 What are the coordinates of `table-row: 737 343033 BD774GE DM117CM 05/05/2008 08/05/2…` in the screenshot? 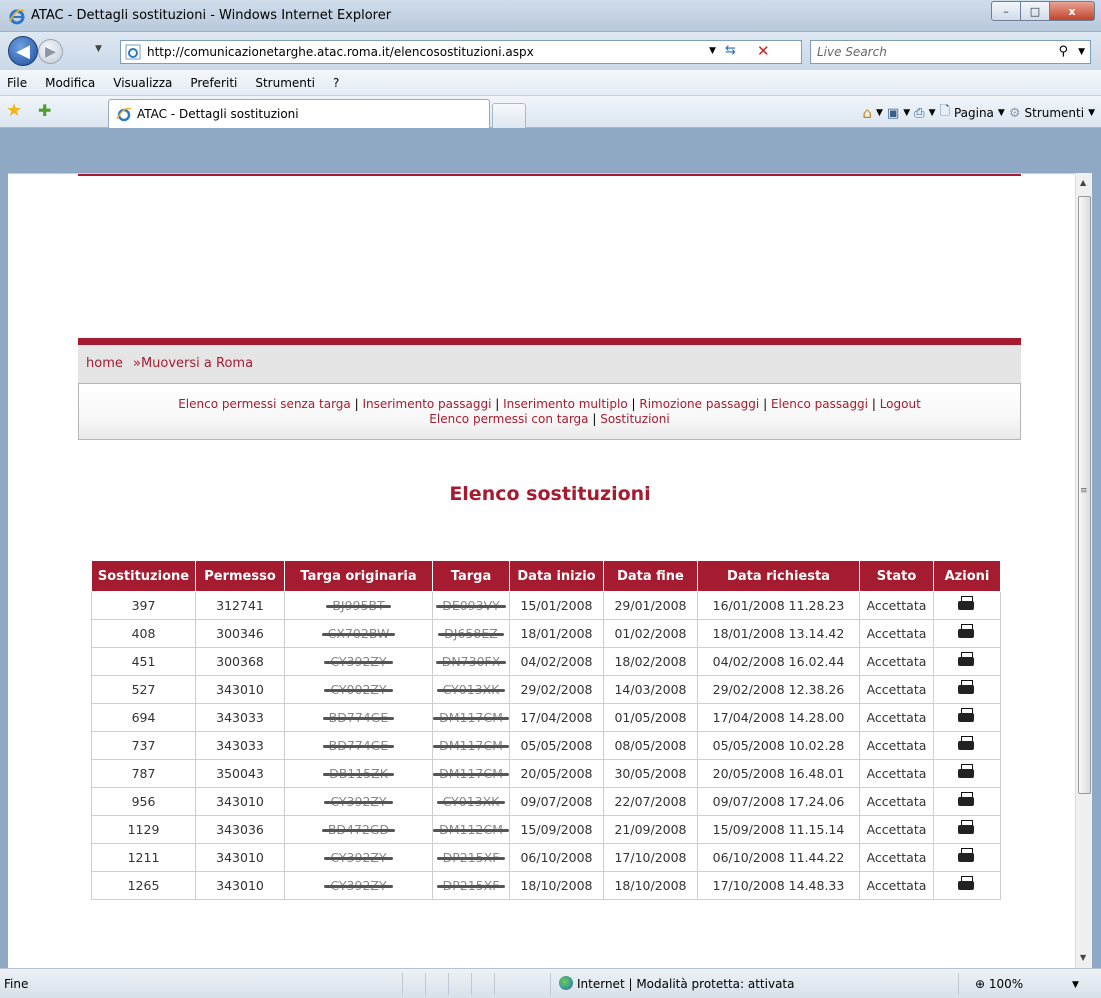 It's located at (546, 745).